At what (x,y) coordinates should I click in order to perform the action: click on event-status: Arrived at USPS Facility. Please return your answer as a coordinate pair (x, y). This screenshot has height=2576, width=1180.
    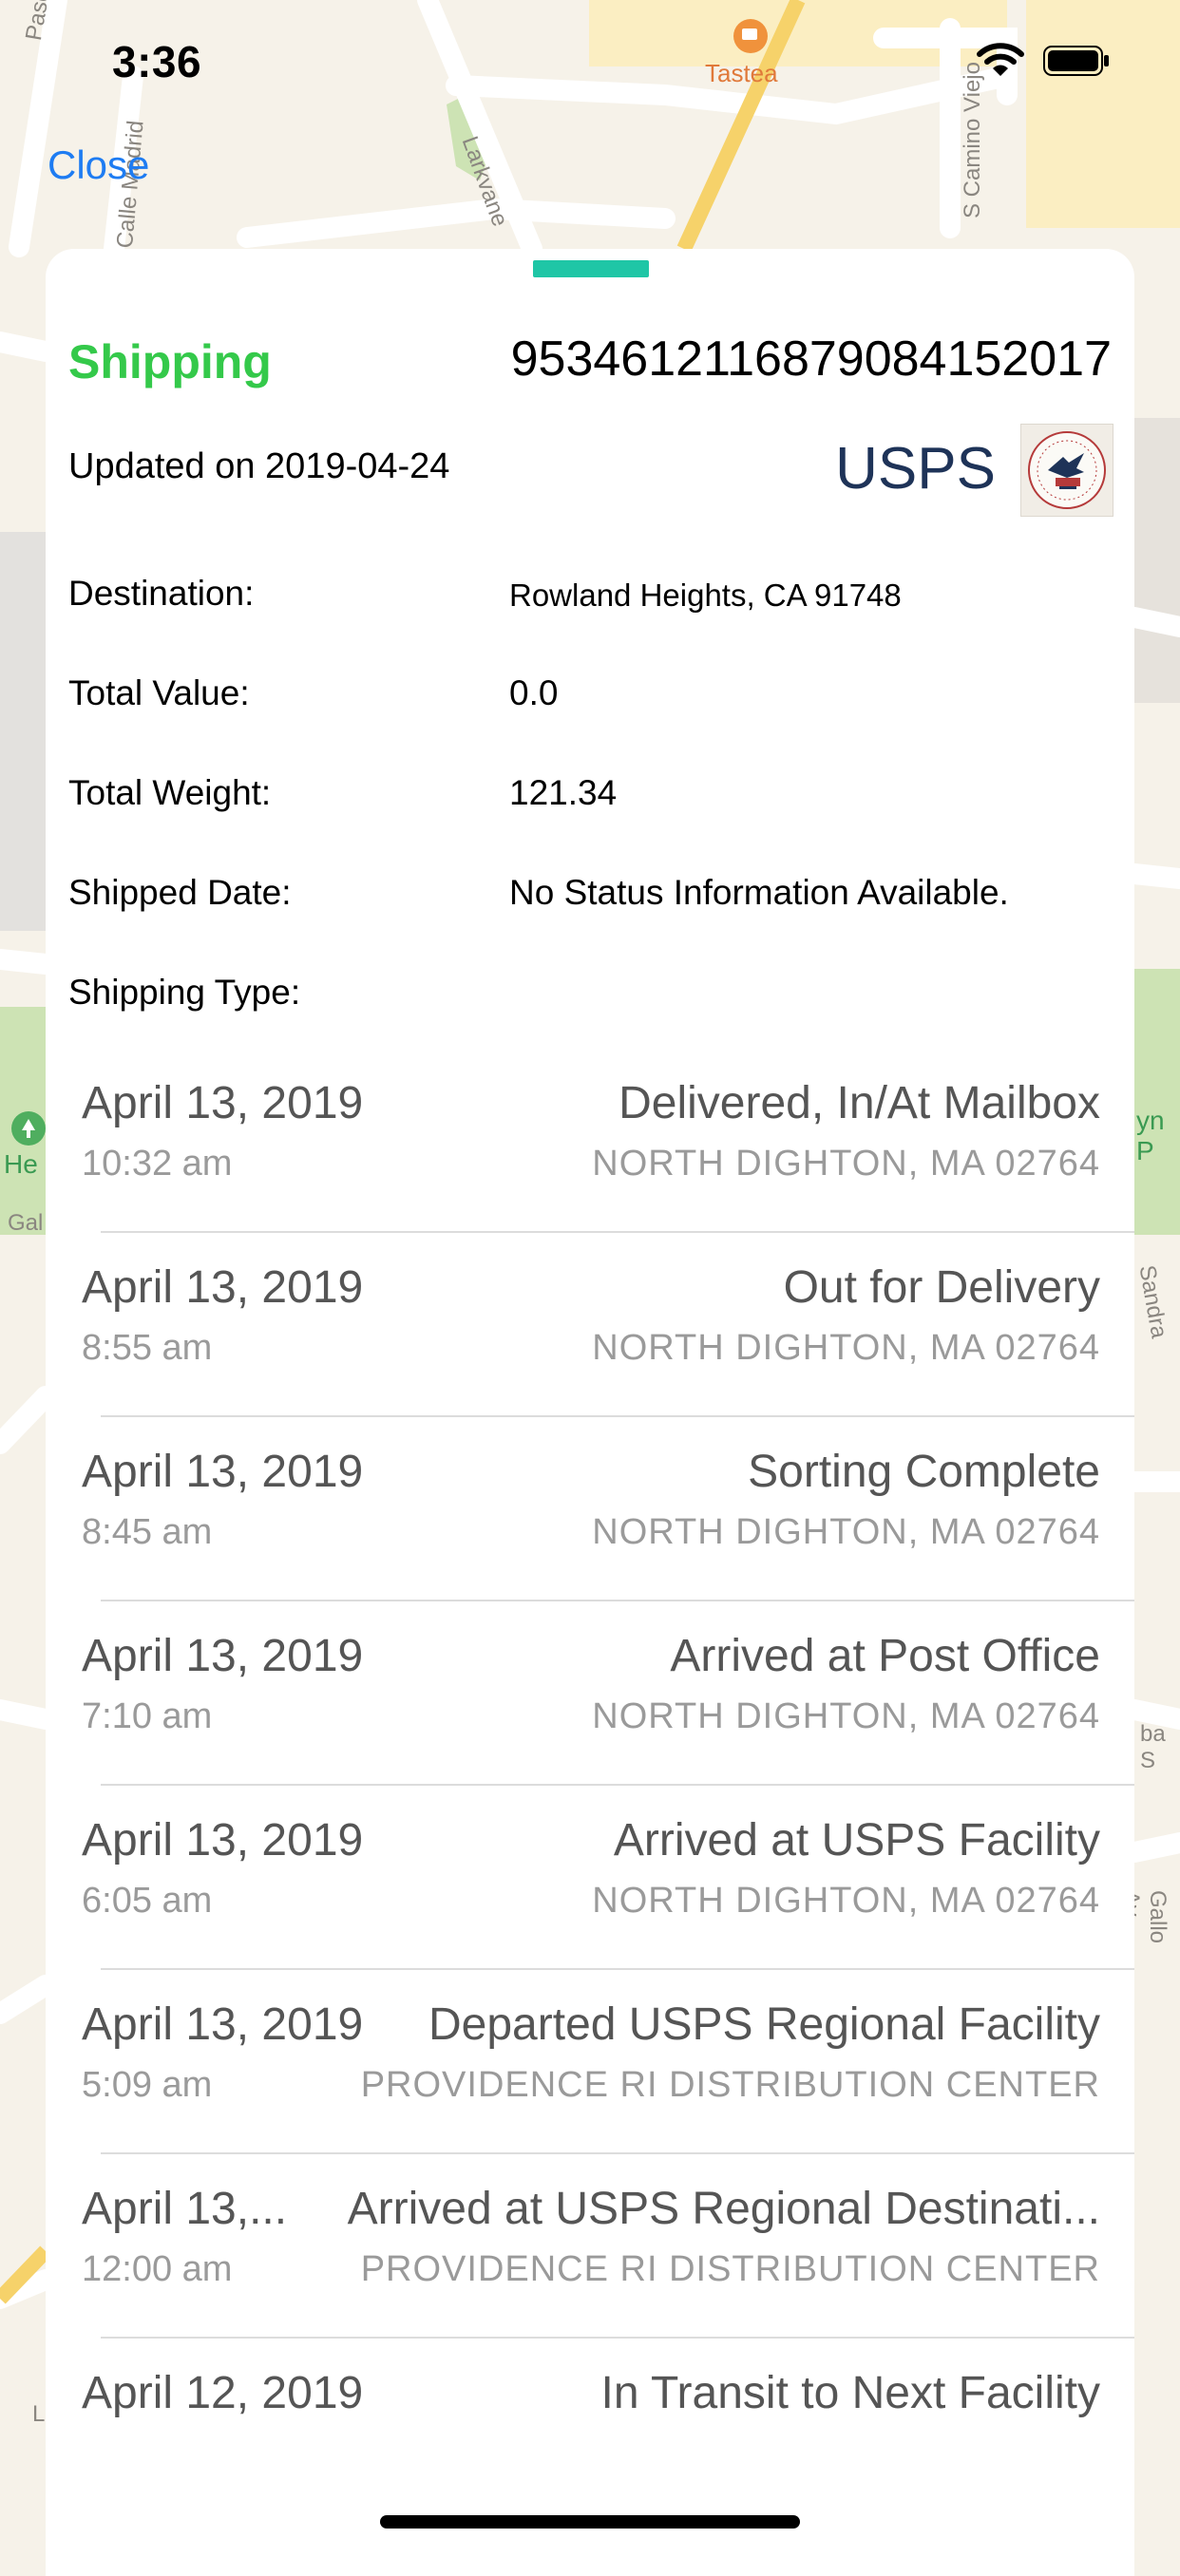
    Looking at the image, I should click on (856, 1840).